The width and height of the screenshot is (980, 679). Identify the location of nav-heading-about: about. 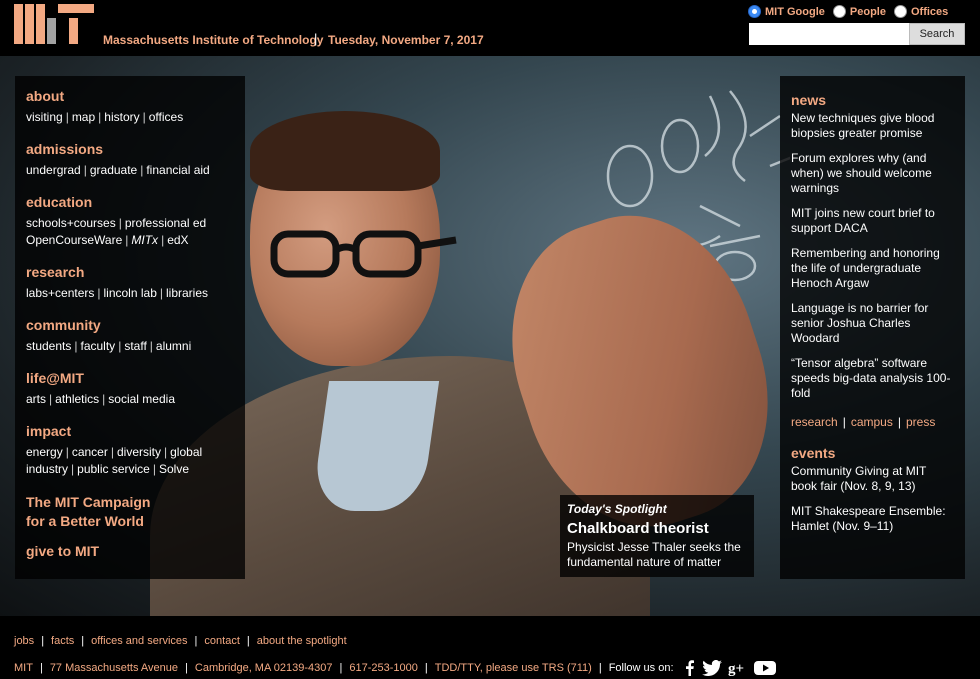
(130, 96).